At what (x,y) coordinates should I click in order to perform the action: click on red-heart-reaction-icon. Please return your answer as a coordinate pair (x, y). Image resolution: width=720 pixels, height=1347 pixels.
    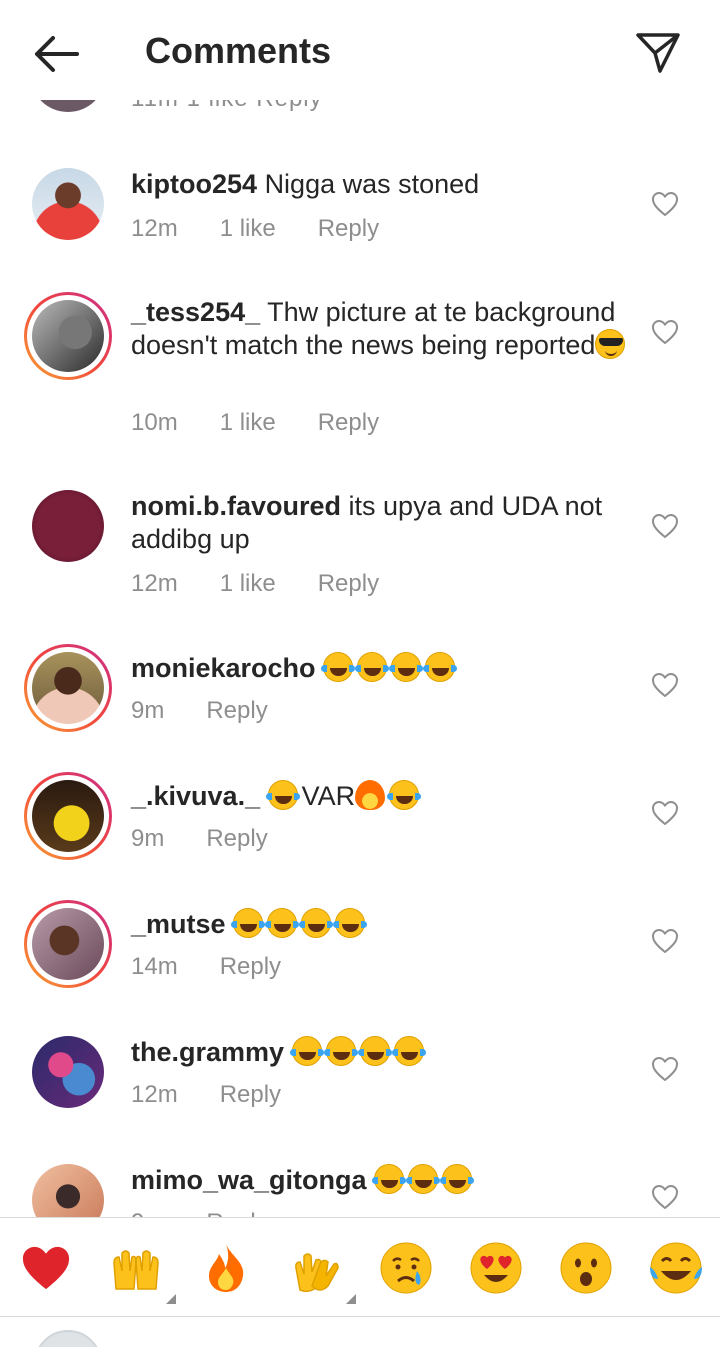
    Looking at the image, I should click on (46, 1268).